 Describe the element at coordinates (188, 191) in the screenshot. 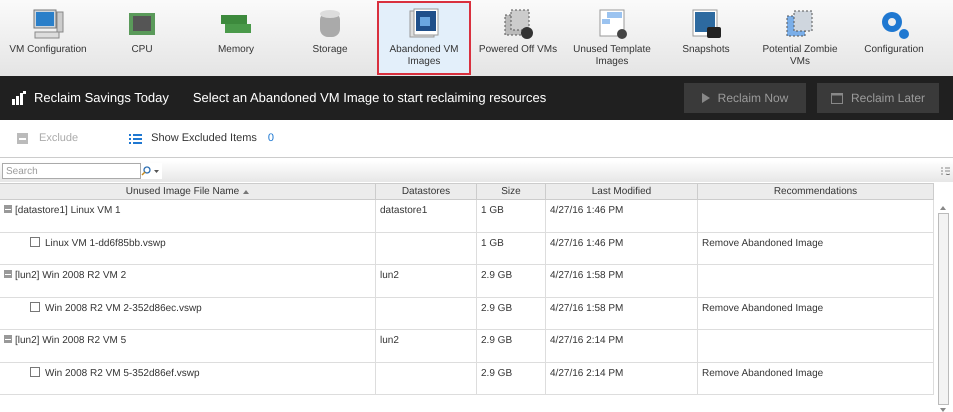

I see `column-header: Unused Image File Name` at that location.